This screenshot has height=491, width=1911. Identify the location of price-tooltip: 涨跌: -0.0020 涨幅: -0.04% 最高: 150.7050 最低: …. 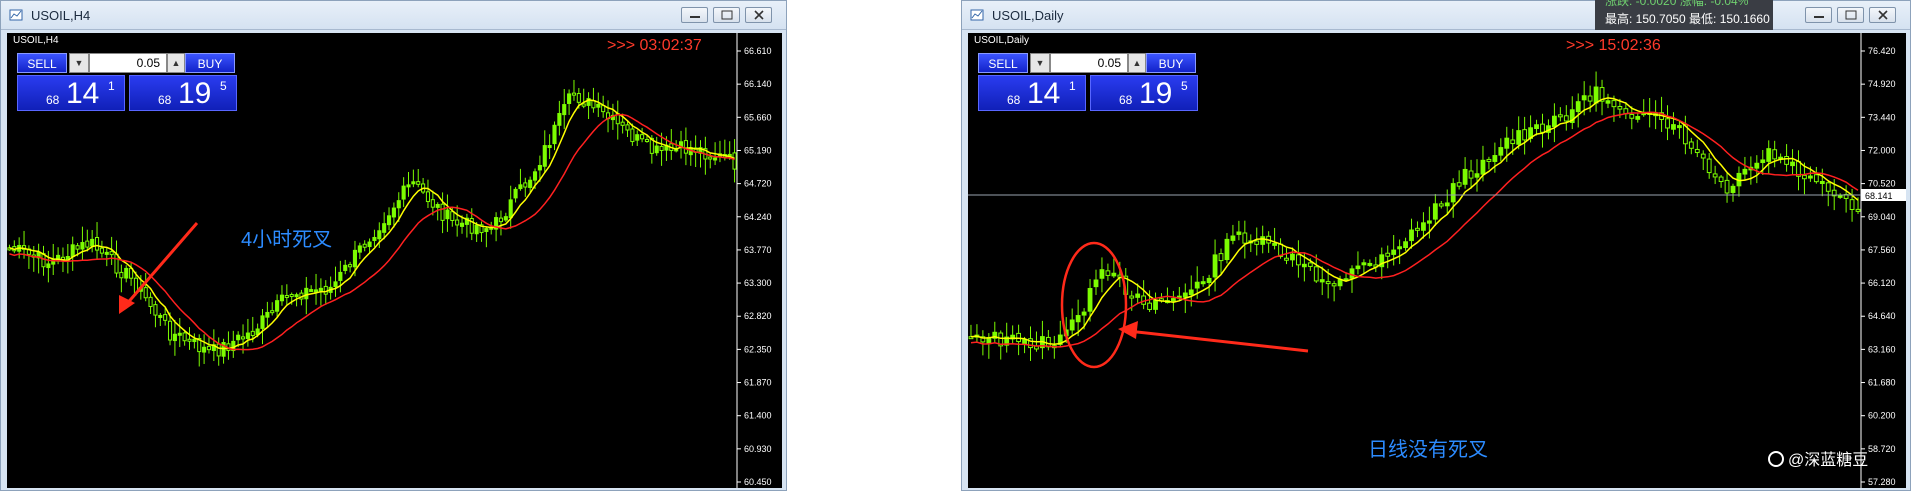
(1684, 15).